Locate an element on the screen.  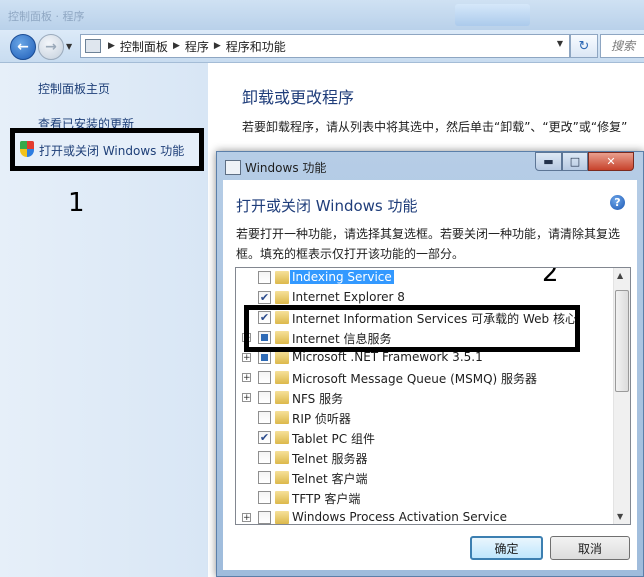
history-dropdown-icon: ▼ is located at coordinates (69, 46).